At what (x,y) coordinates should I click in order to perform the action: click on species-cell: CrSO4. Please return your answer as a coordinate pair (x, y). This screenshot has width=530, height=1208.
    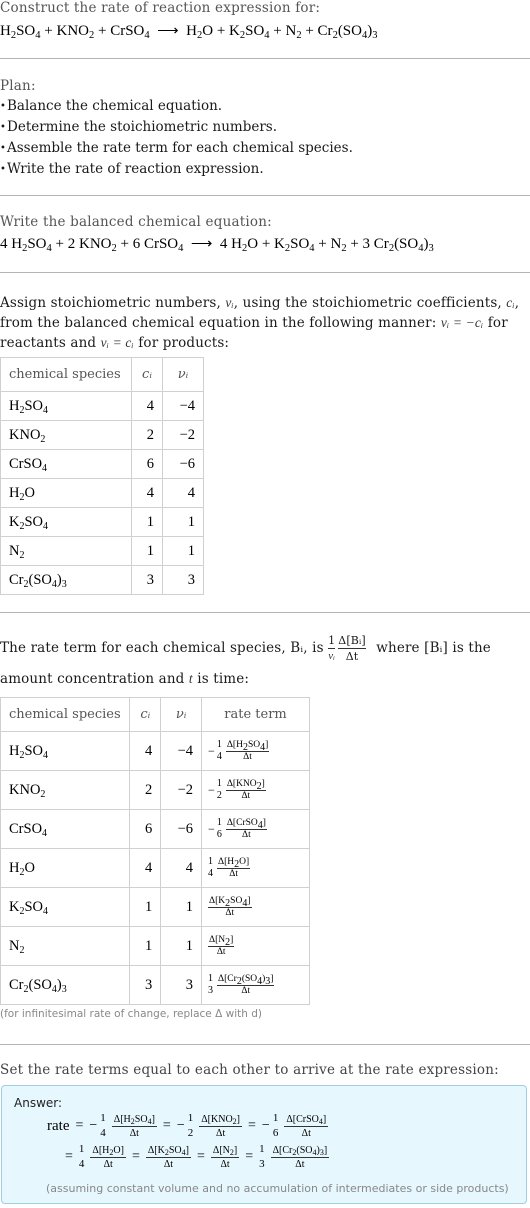
    Looking at the image, I should click on (66, 464).